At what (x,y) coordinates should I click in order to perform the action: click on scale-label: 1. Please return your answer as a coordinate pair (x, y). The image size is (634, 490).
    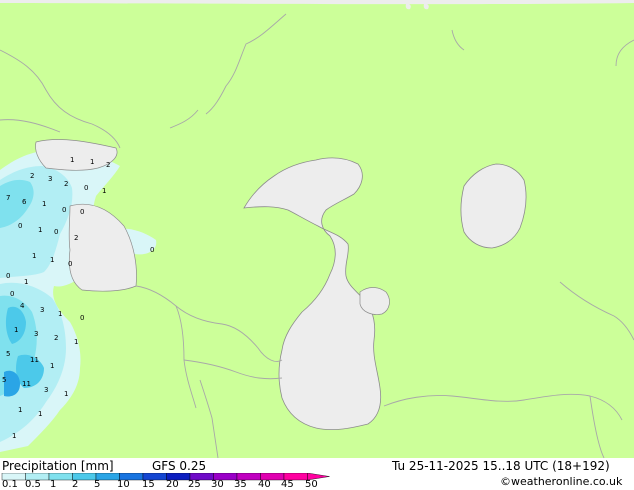
    Looking at the image, I should click on (53, 484).